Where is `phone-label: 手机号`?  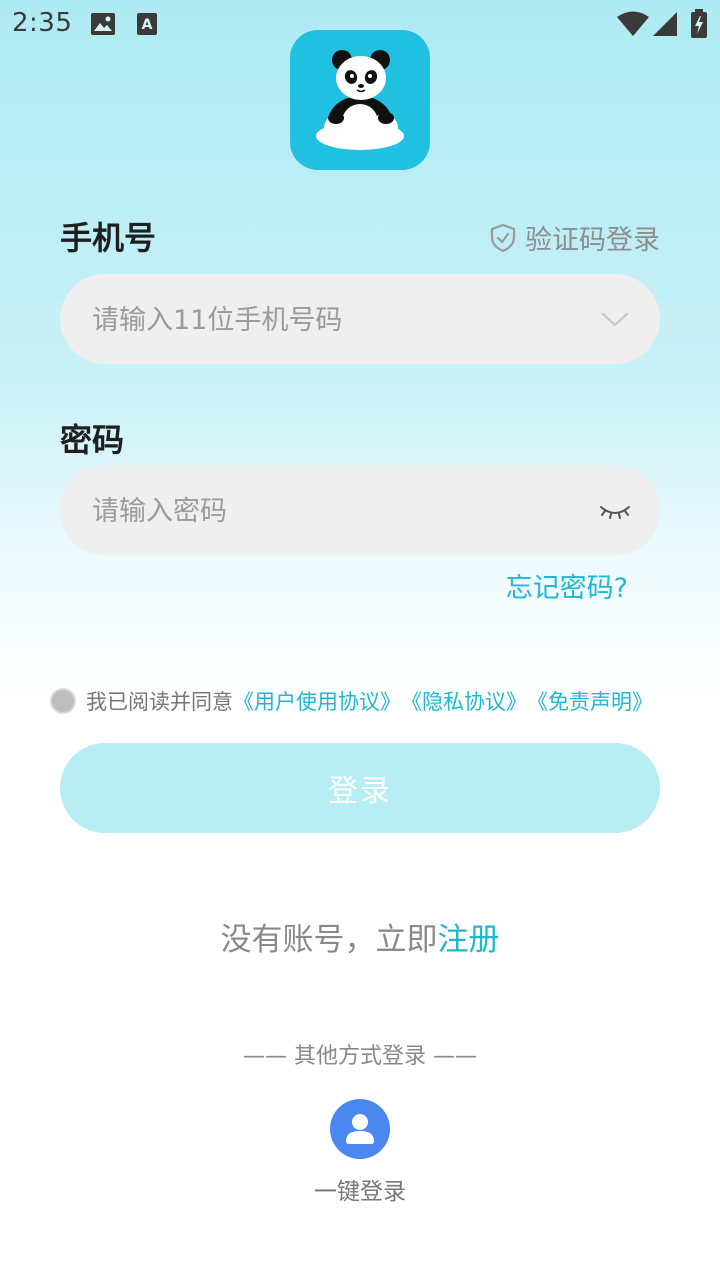
phone-label: 手机号 is located at coordinates (108, 238).